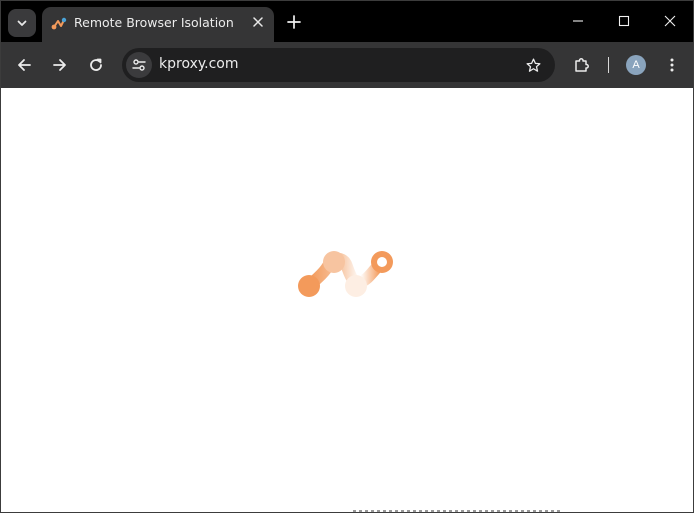  What do you see at coordinates (199, 64) in the screenshot?
I see `url-text: kproxy.com` at bounding box center [199, 64].